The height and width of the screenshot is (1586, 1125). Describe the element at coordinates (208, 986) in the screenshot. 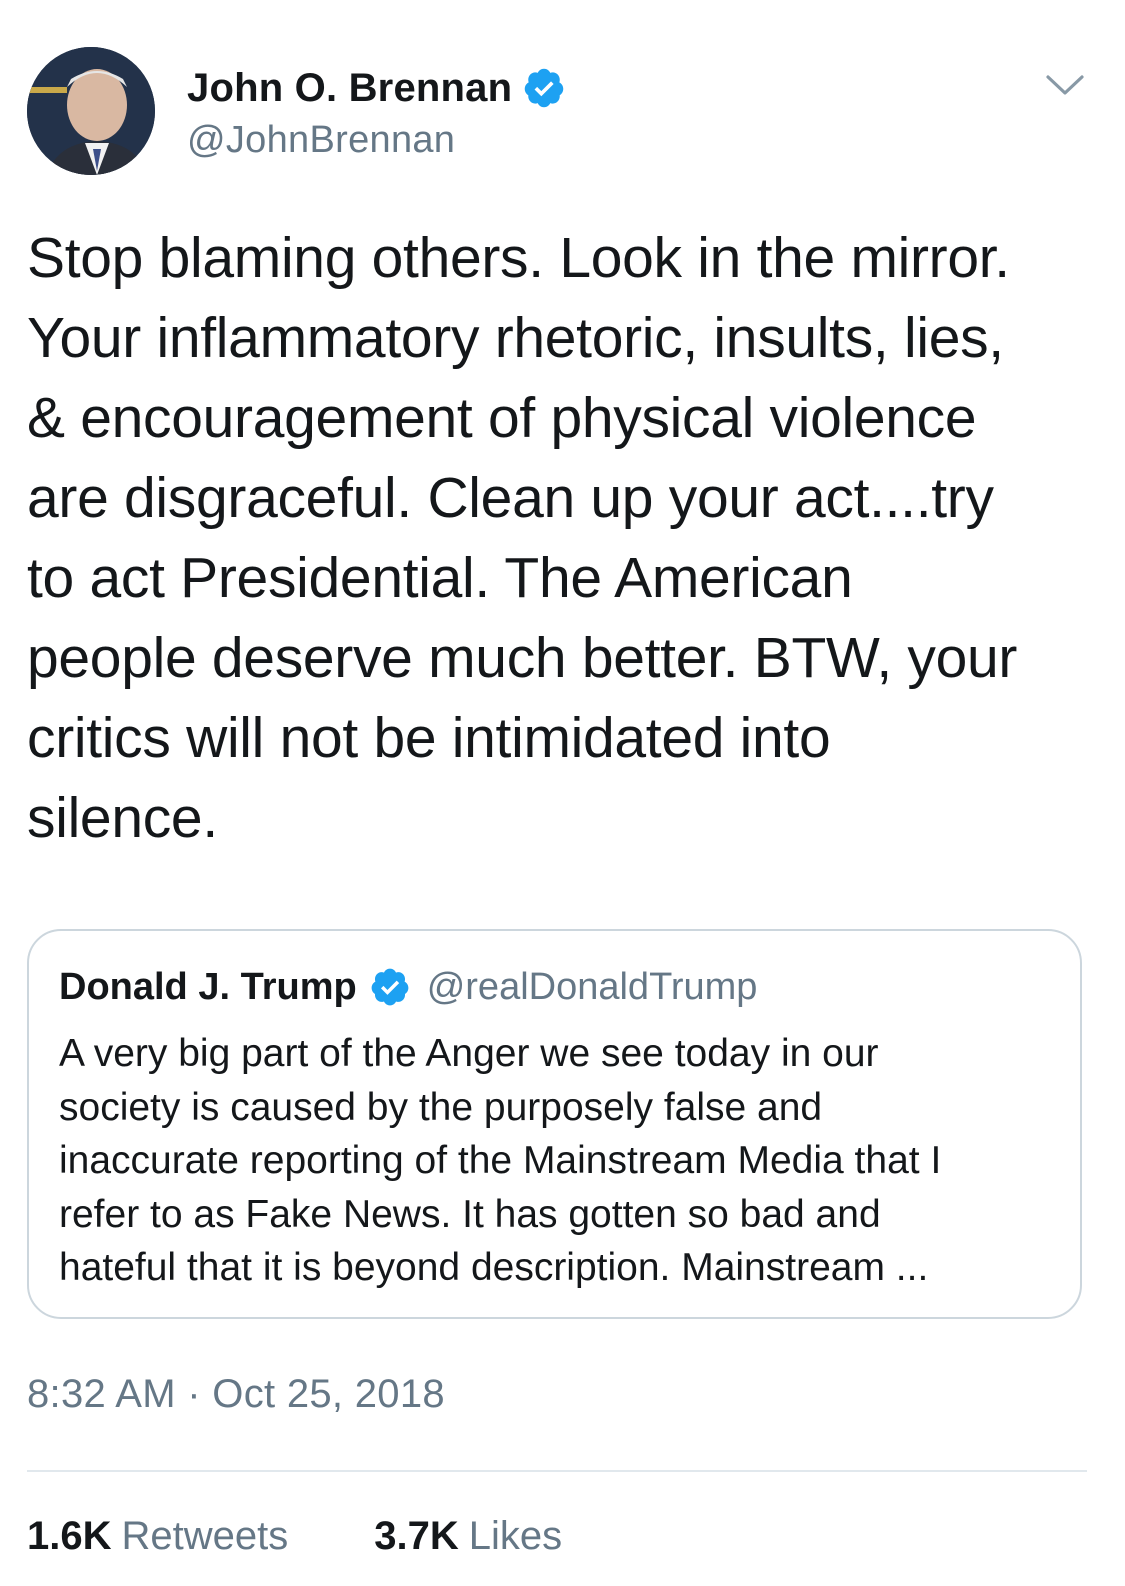

I see `quoted-author-display-name: Donald J. Trump` at that location.